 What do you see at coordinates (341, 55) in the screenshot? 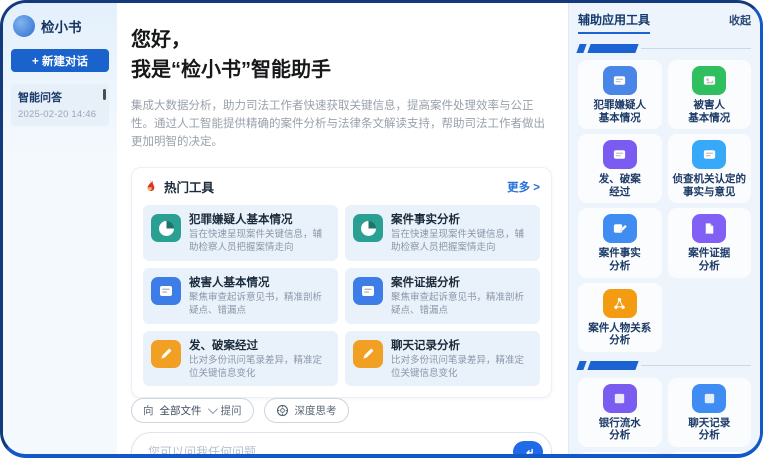
I see `greeting-heading: 您好， 我是“检小书”智能助手` at bounding box center [341, 55].